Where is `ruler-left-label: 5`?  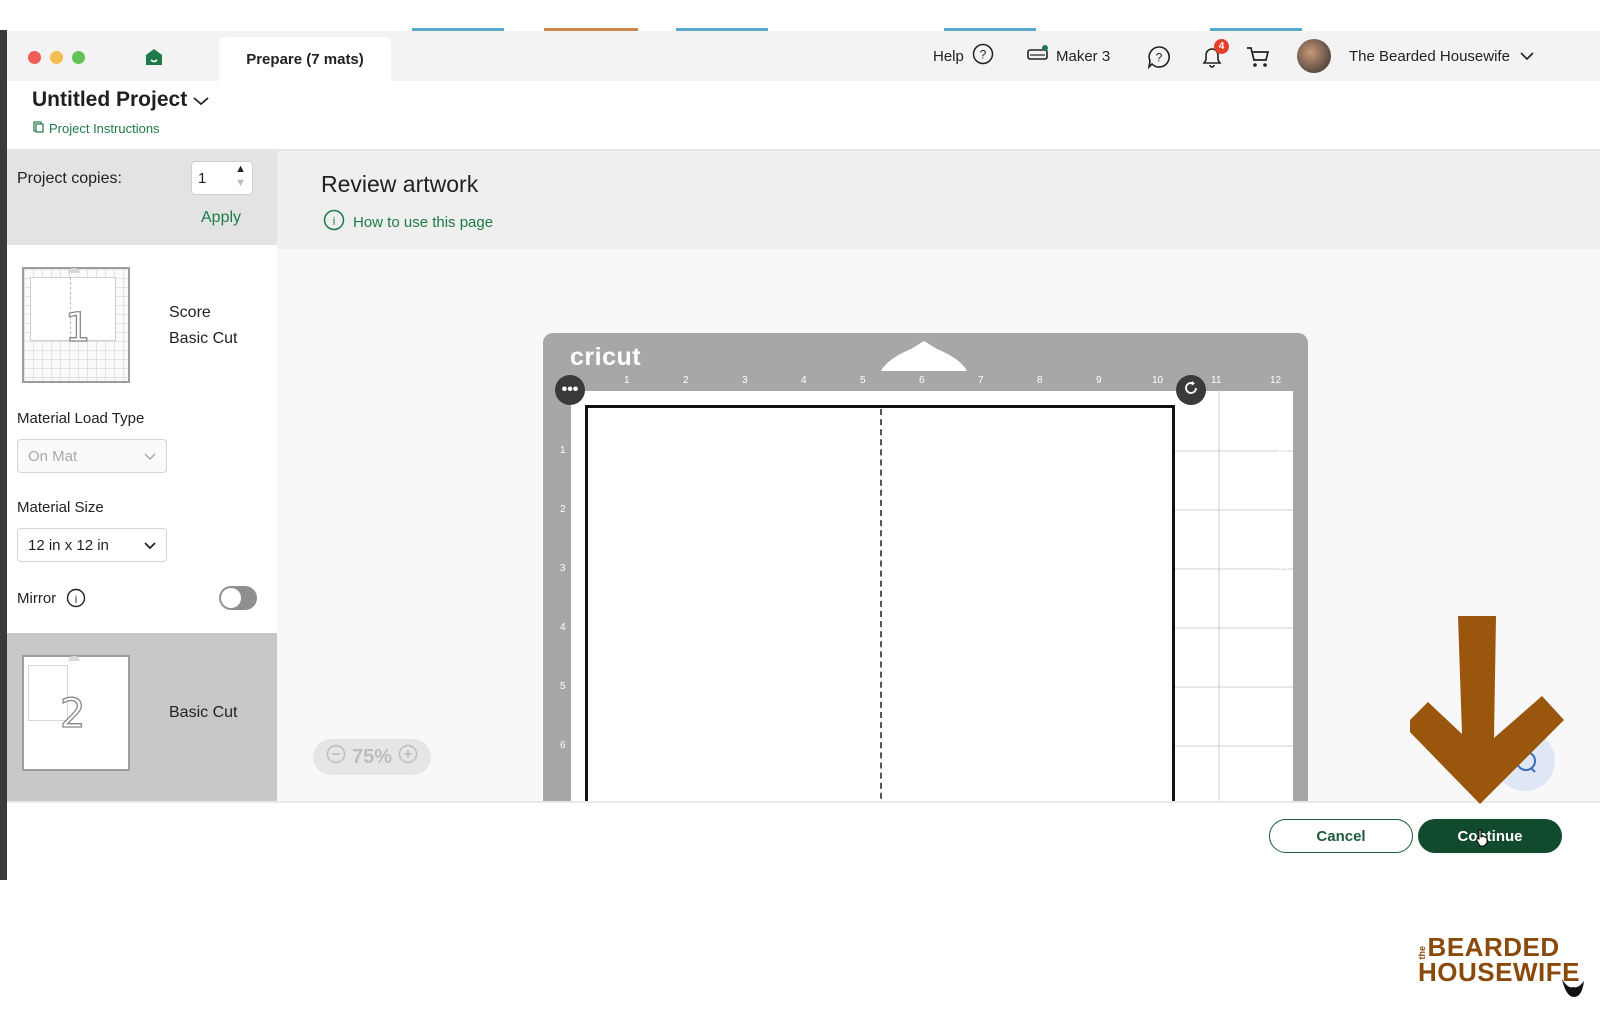 ruler-left-label: 5 is located at coordinates (563, 686).